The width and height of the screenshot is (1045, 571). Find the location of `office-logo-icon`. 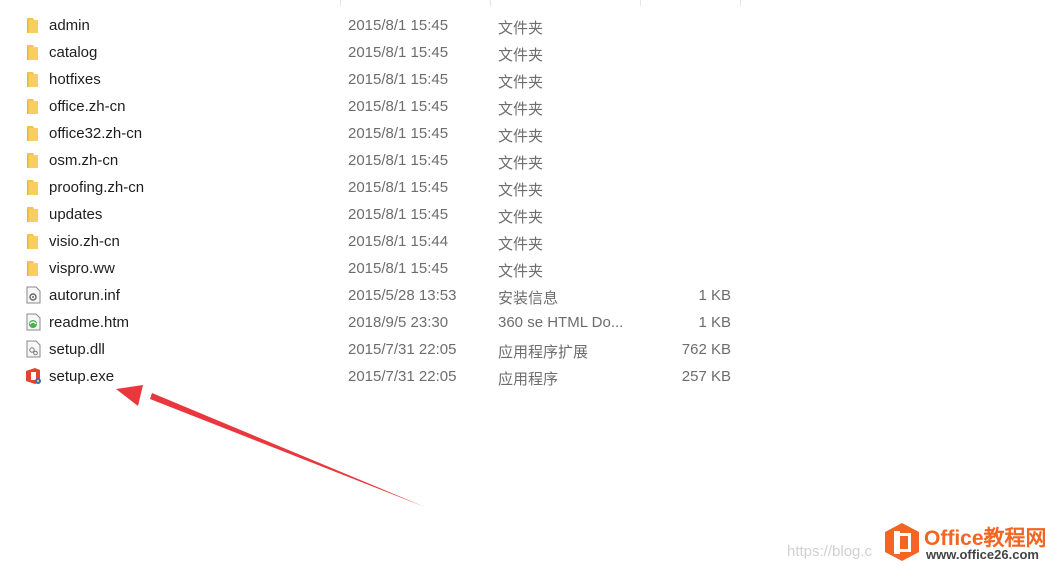

office-logo-icon is located at coordinates (902, 542).